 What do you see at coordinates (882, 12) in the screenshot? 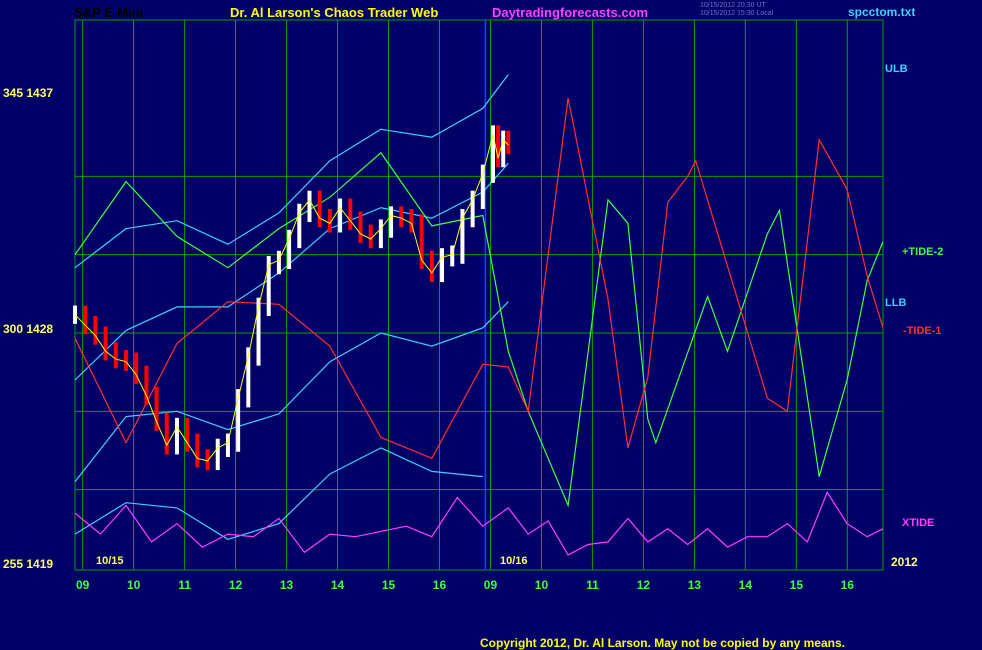
I see `data-file-name: spcctom.txt` at bounding box center [882, 12].